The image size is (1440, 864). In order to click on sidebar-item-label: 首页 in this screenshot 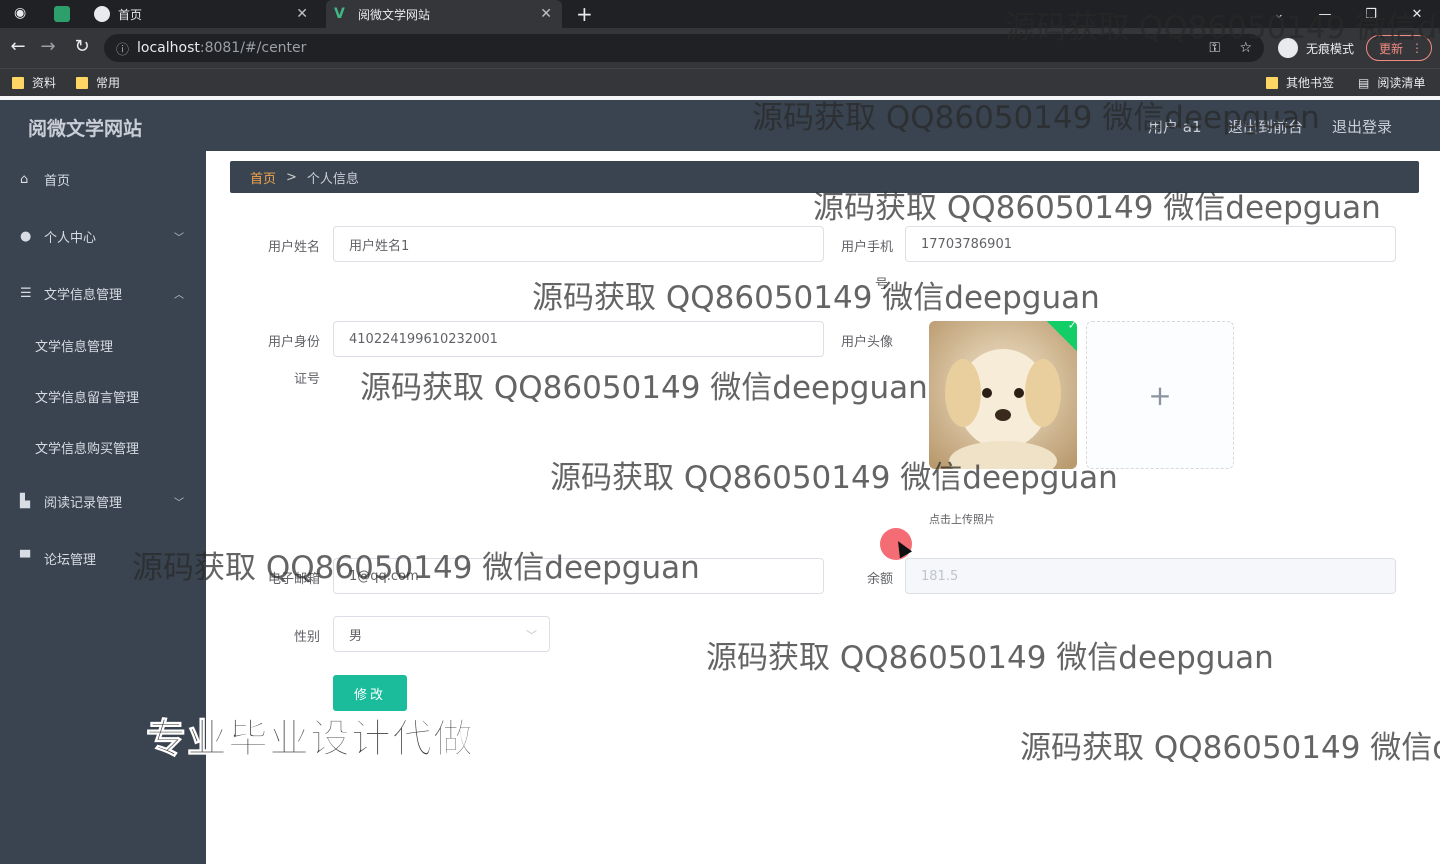, I will do `click(57, 181)`.